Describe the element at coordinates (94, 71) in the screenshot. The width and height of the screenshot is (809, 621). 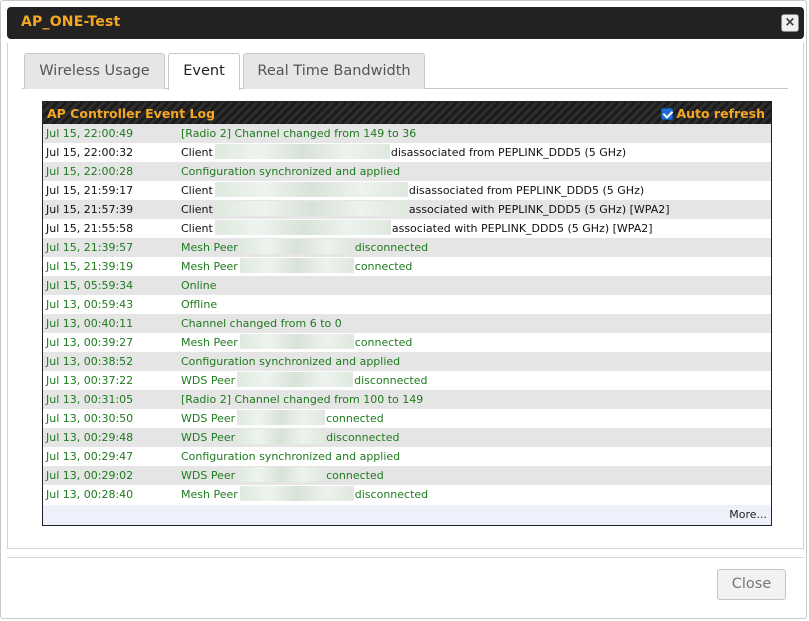
I see `tab-wireless-usage: Wireless Usage` at that location.